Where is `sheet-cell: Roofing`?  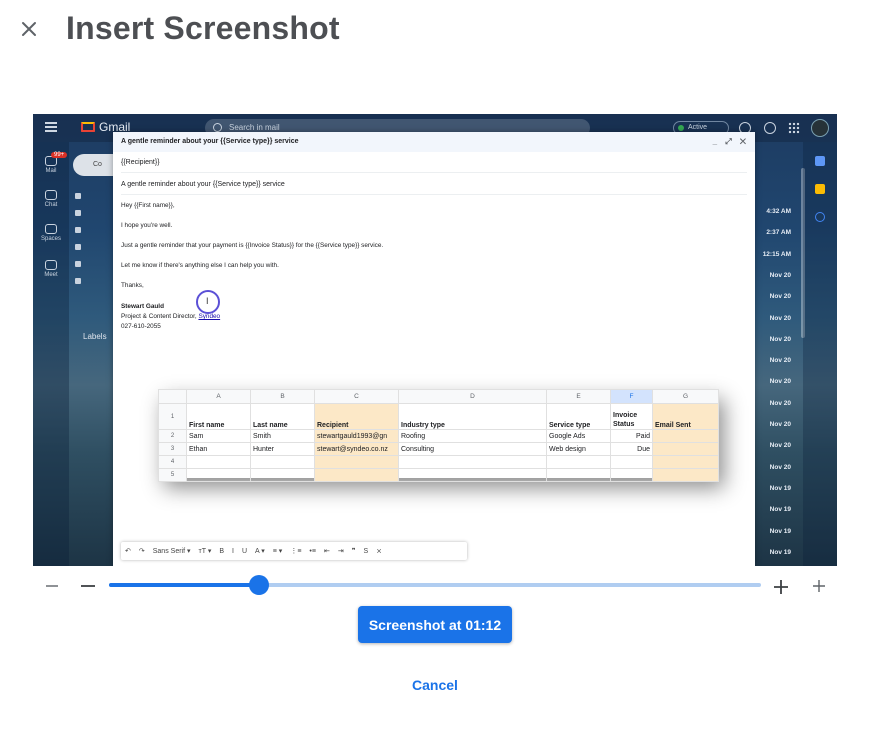 sheet-cell: Roofing is located at coordinates (472, 436).